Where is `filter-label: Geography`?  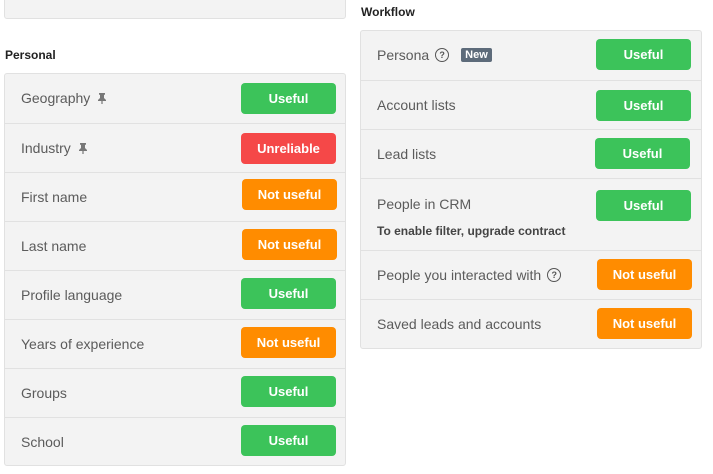
filter-label: Geography is located at coordinates (56, 98).